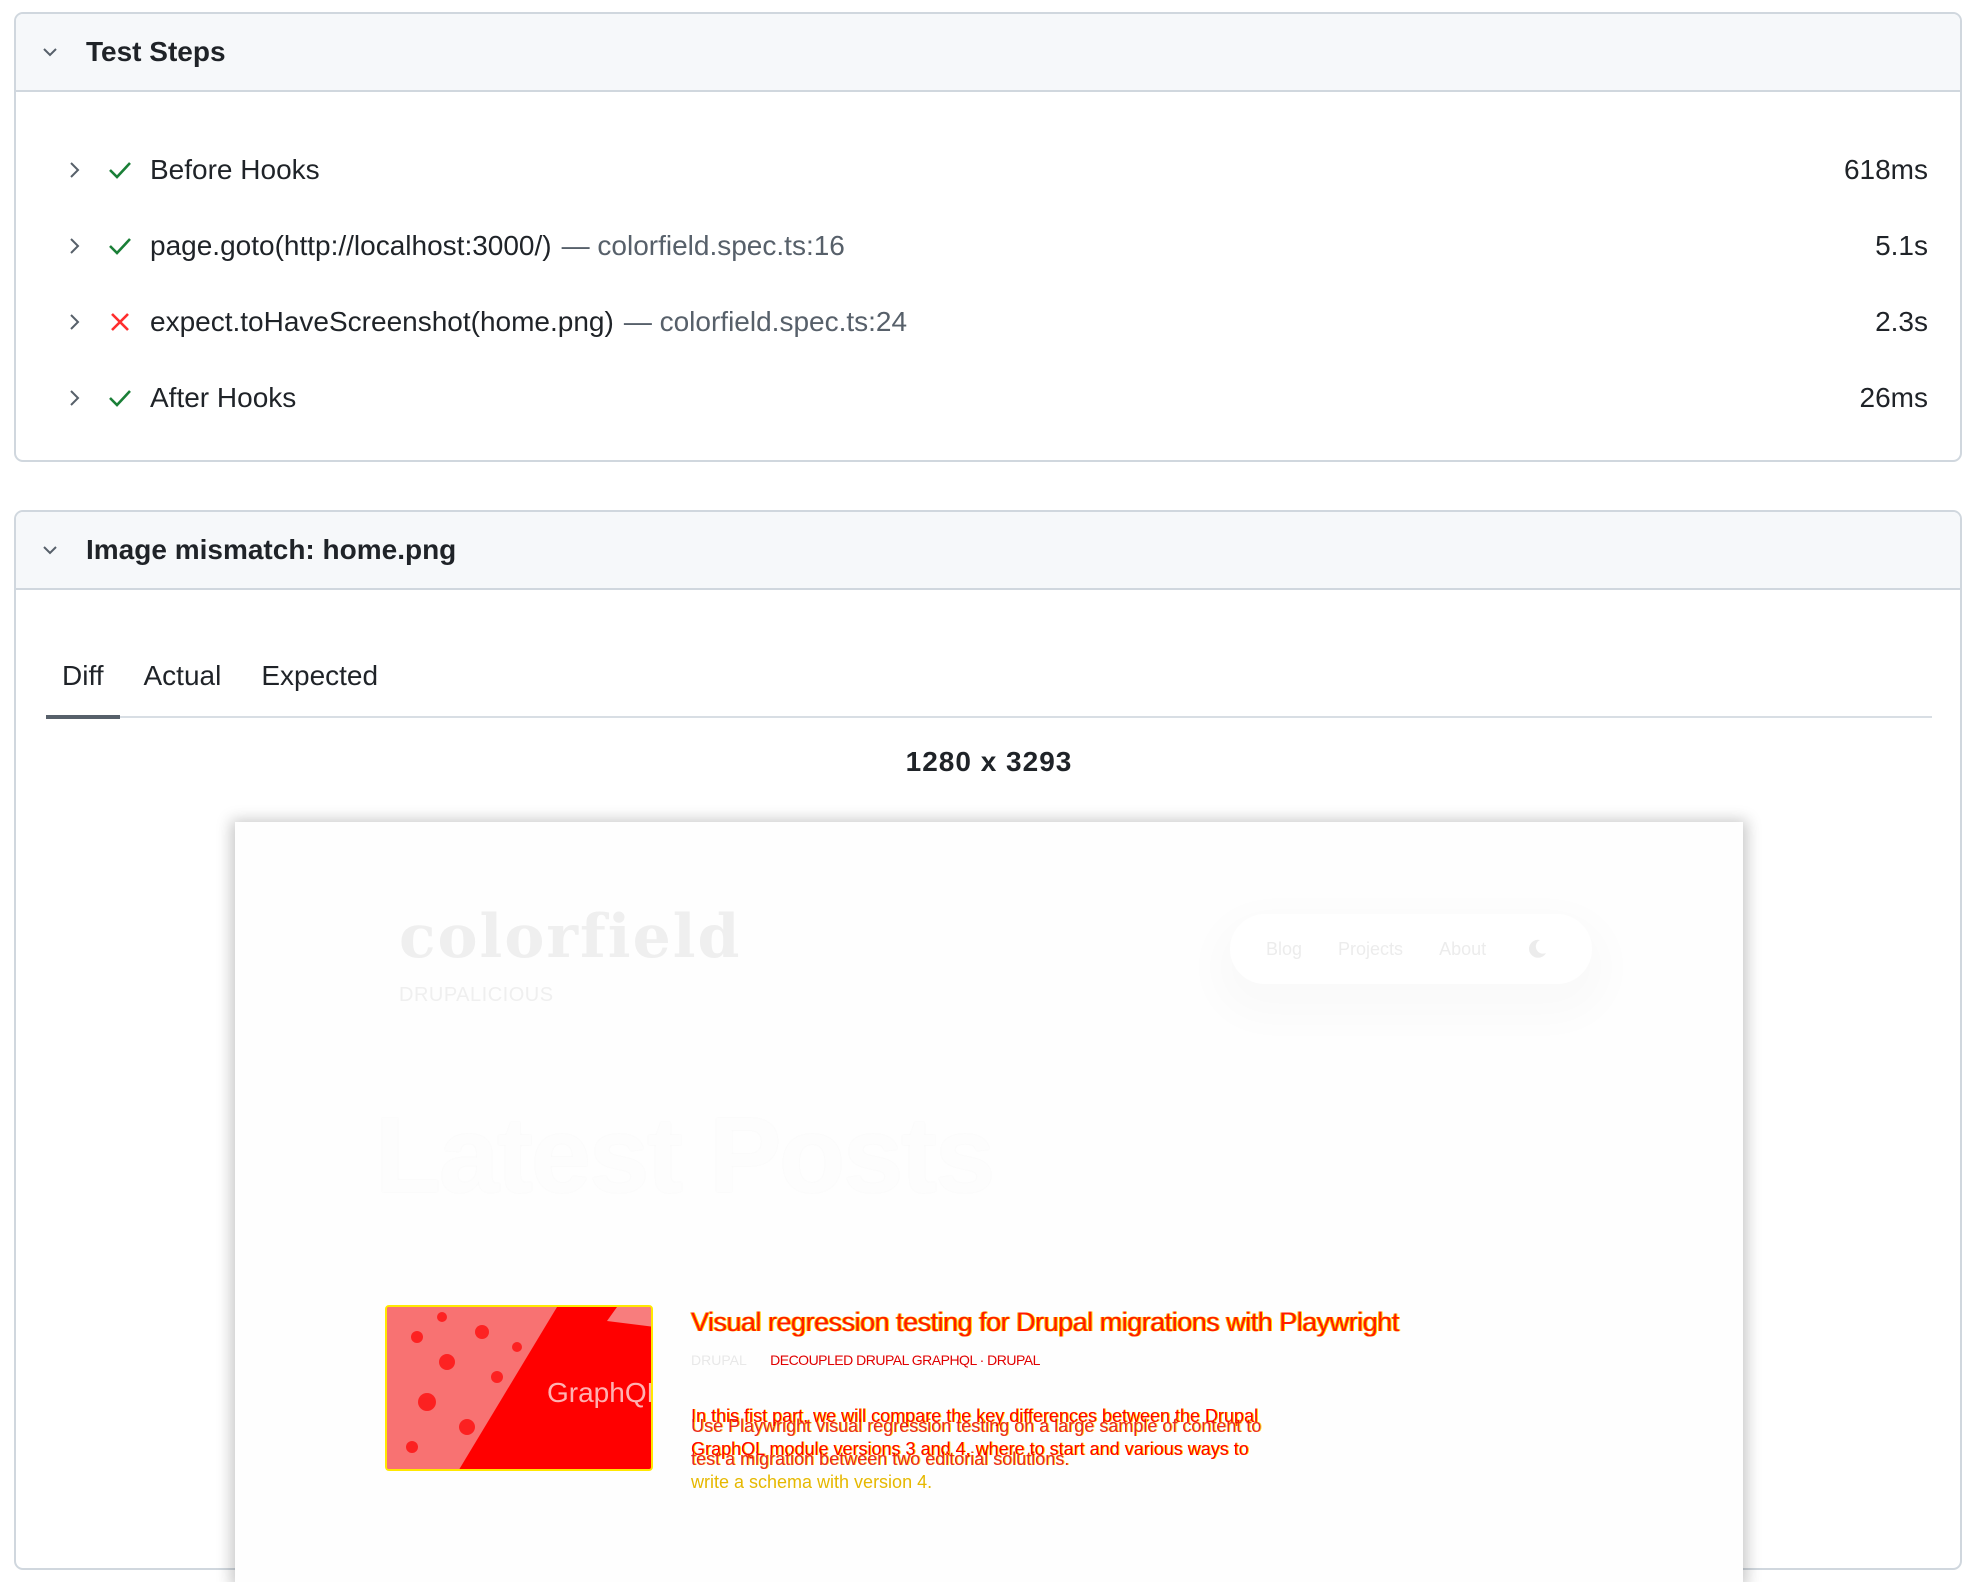  What do you see at coordinates (235, 169) in the screenshot?
I see `step-title: Before Hooks` at bounding box center [235, 169].